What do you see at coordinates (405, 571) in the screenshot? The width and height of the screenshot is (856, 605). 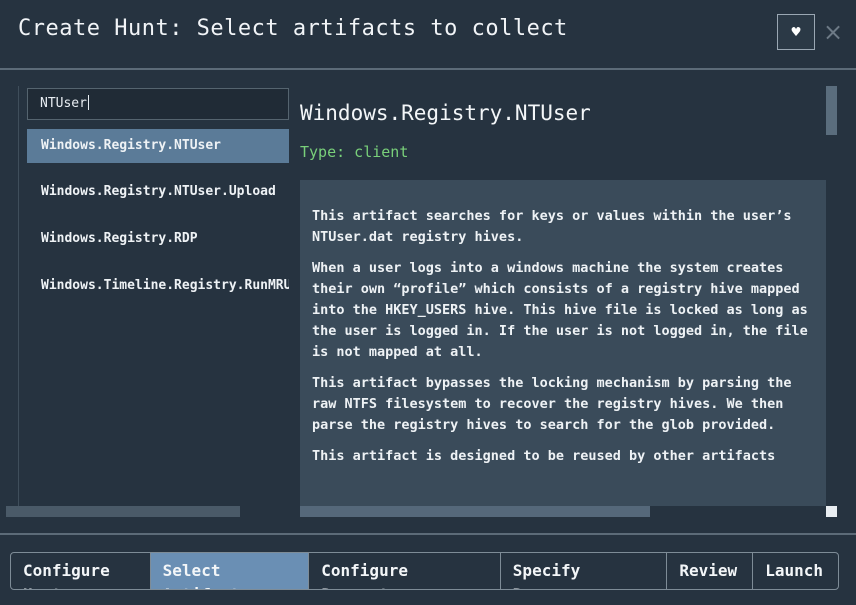 I see `step-configure-parameters: Configure Parameters` at bounding box center [405, 571].